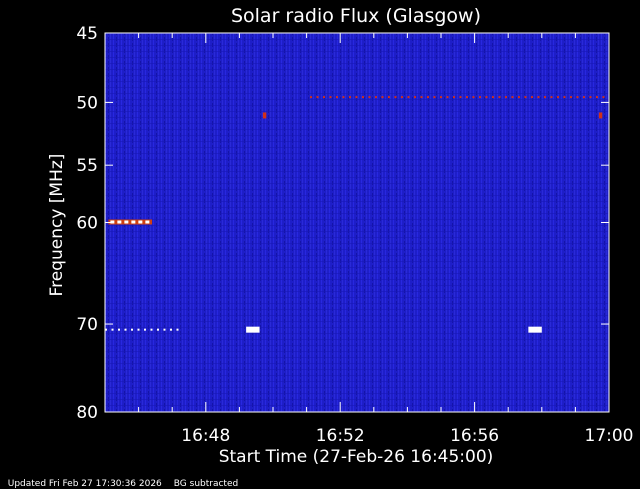  What do you see at coordinates (356, 16) in the screenshot?
I see `chart-title: Solar radio Flux (Glasgow)` at bounding box center [356, 16].